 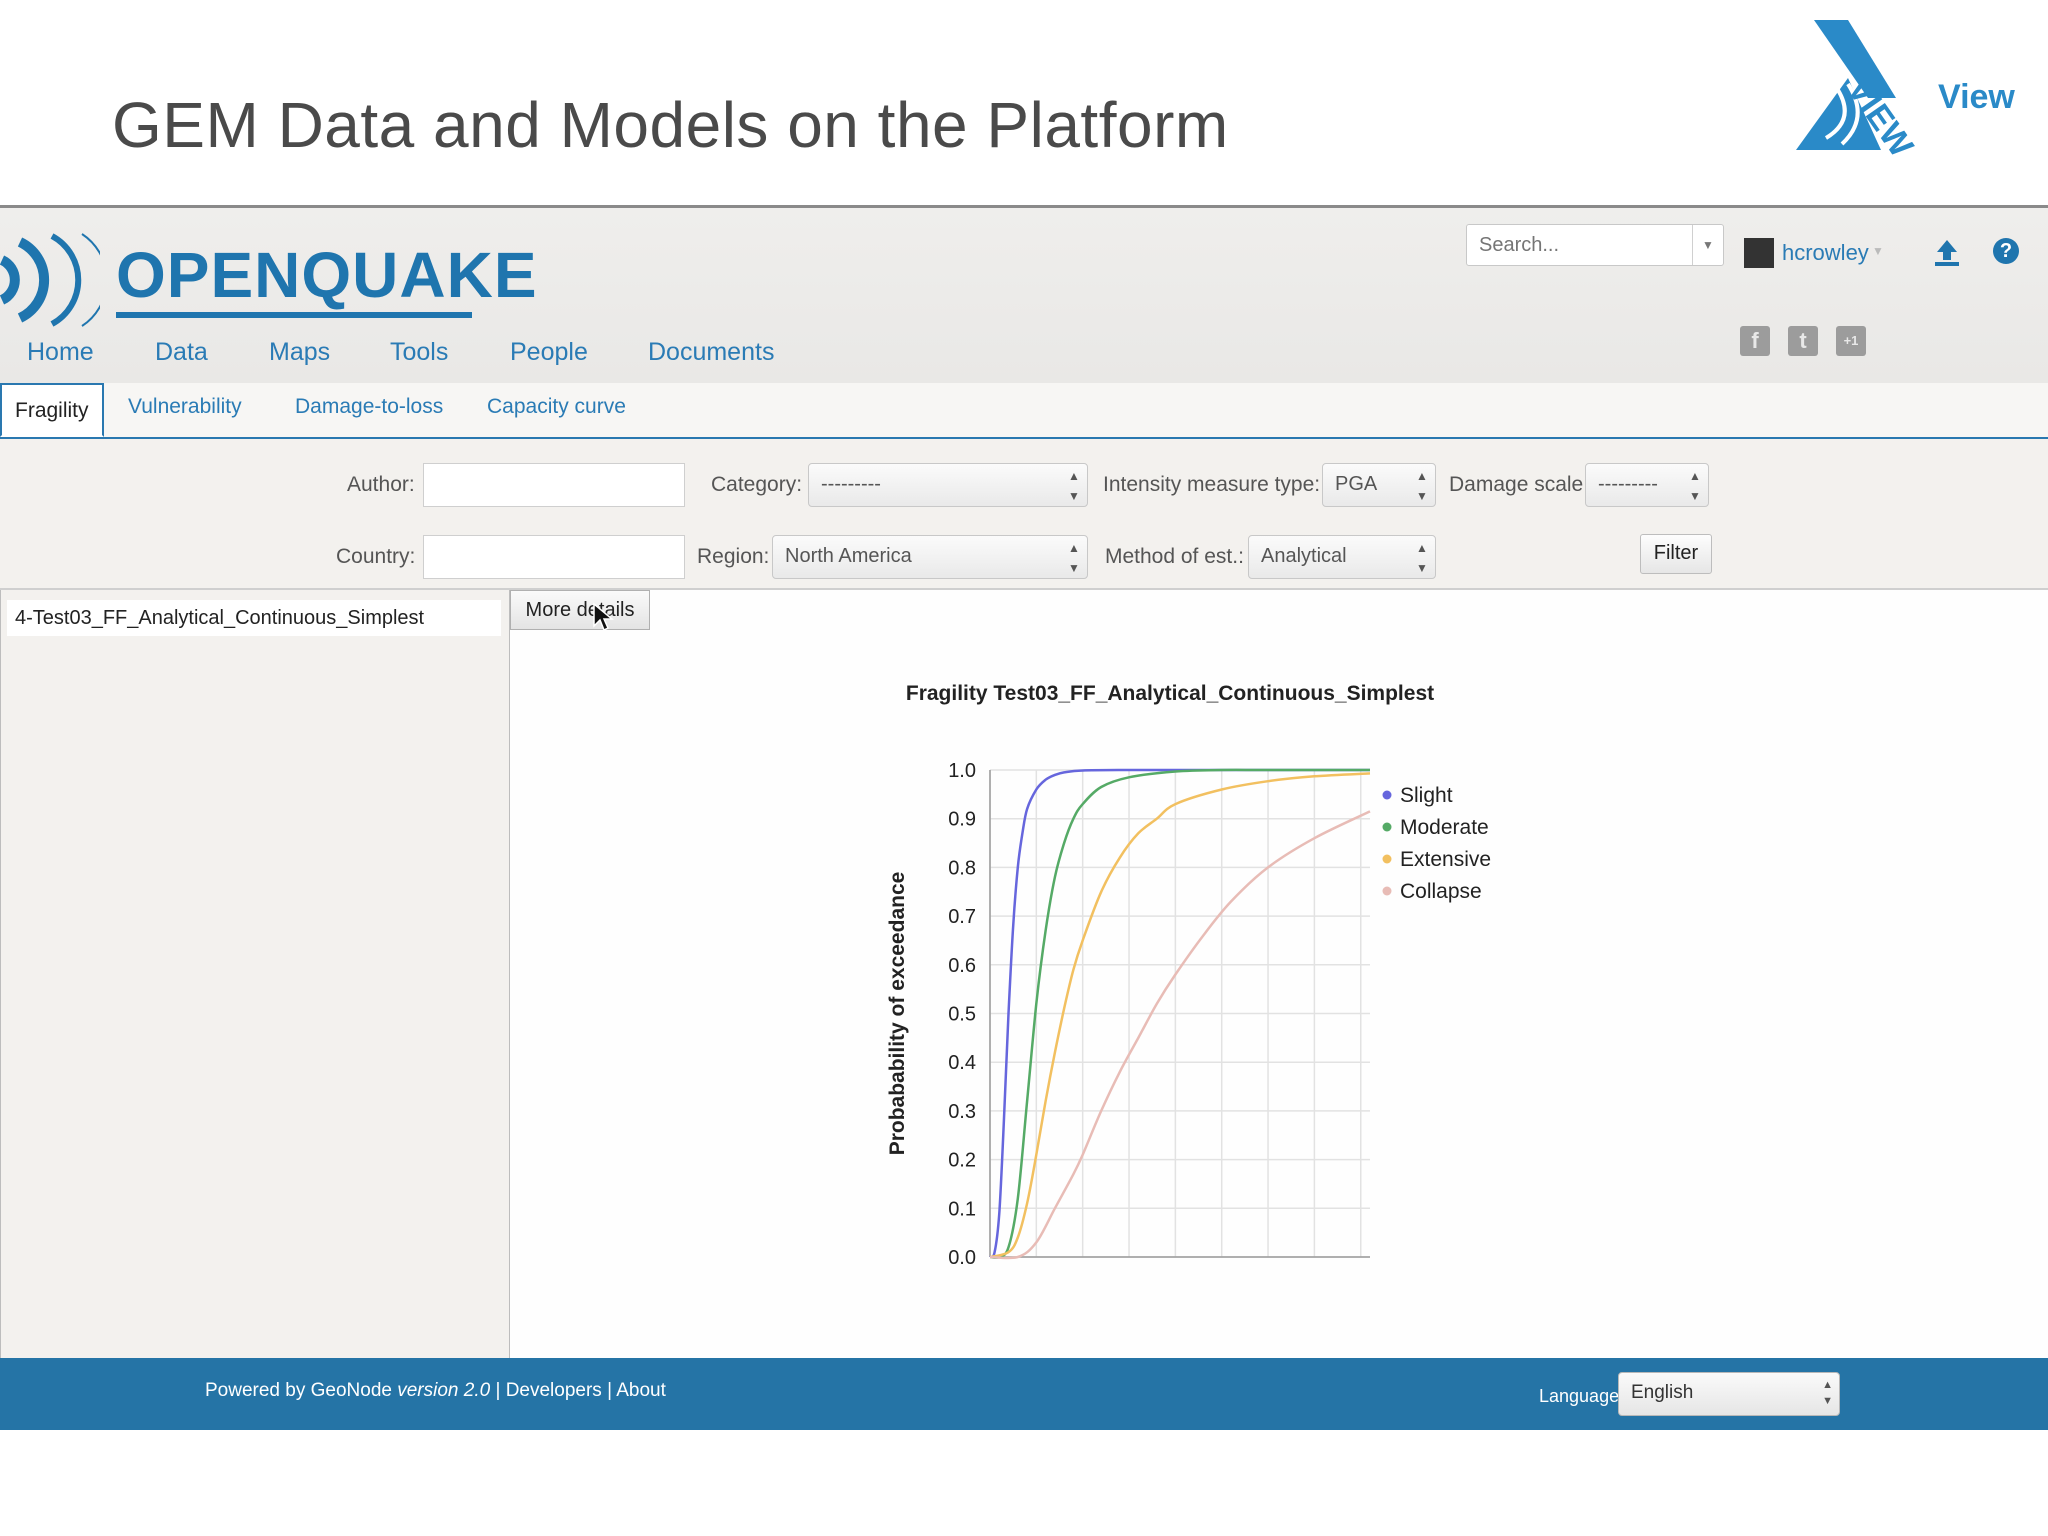 What do you see at coordinates (580, 610) in the screenshot?
I see `more-details-button: More details` at bounding box center [580, 610].